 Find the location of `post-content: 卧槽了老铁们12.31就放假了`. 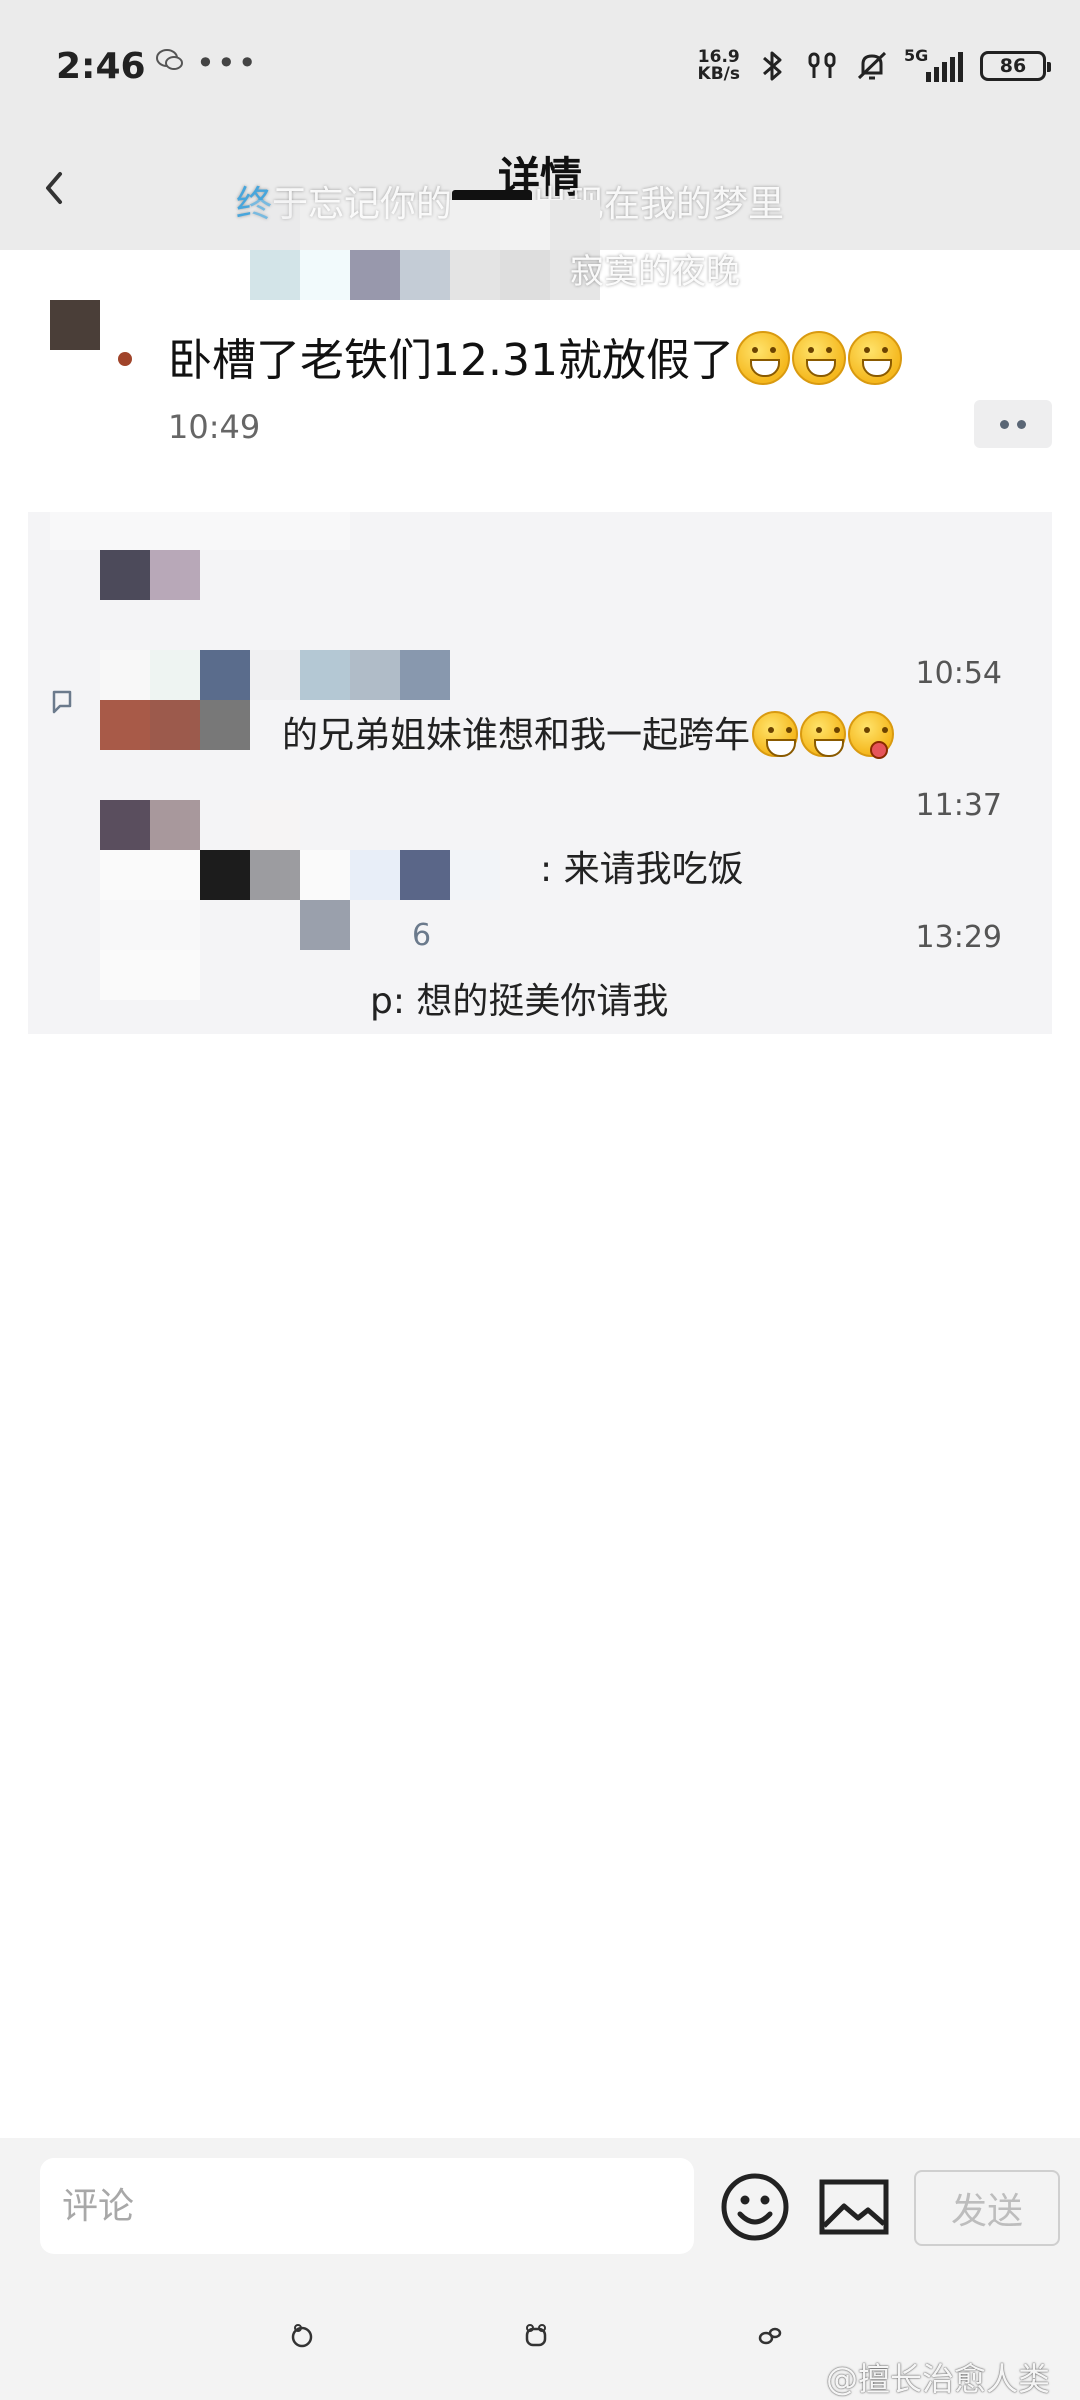

post-content: 卧槽了老铁们12.31就放假了 is located at coordinates (535, 356).